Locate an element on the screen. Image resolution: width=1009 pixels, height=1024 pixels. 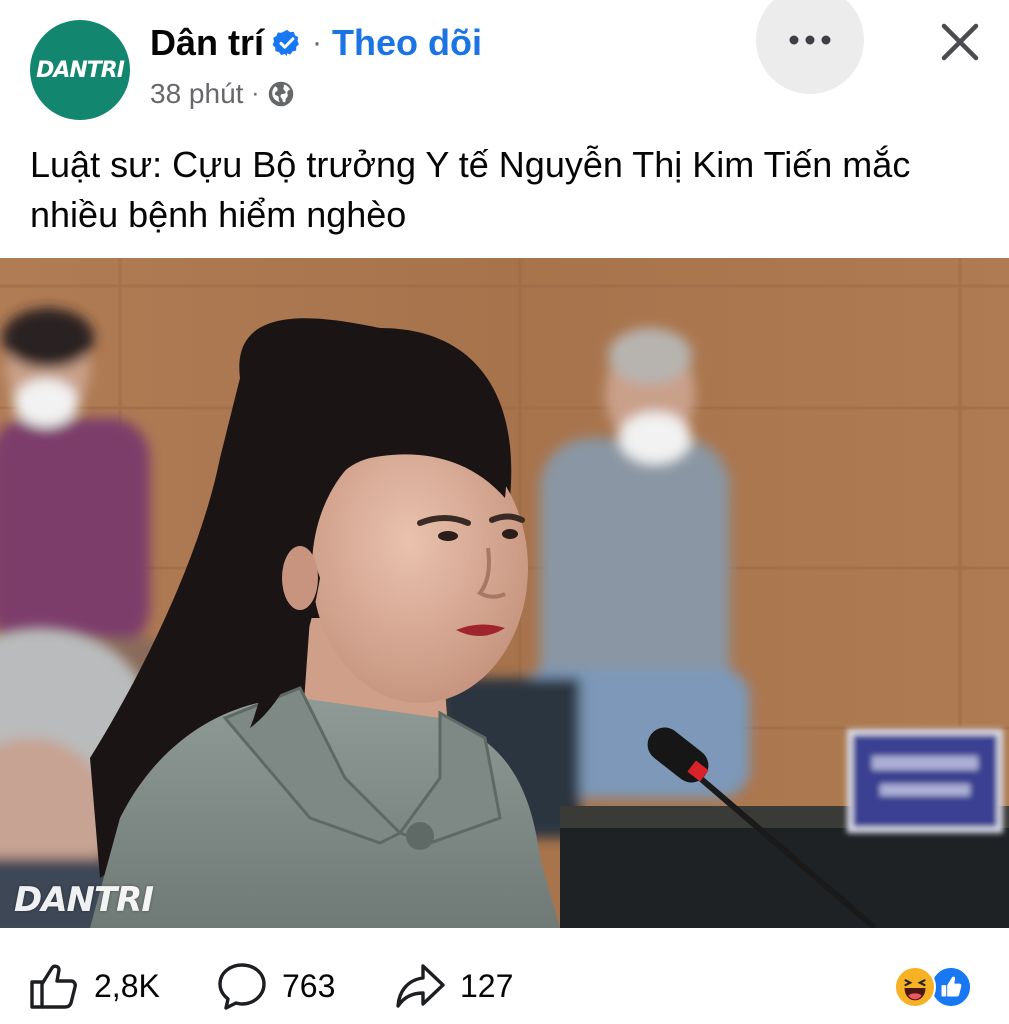
name-row: Dân trí · Theo dõi is located at coordinates (316, 43).